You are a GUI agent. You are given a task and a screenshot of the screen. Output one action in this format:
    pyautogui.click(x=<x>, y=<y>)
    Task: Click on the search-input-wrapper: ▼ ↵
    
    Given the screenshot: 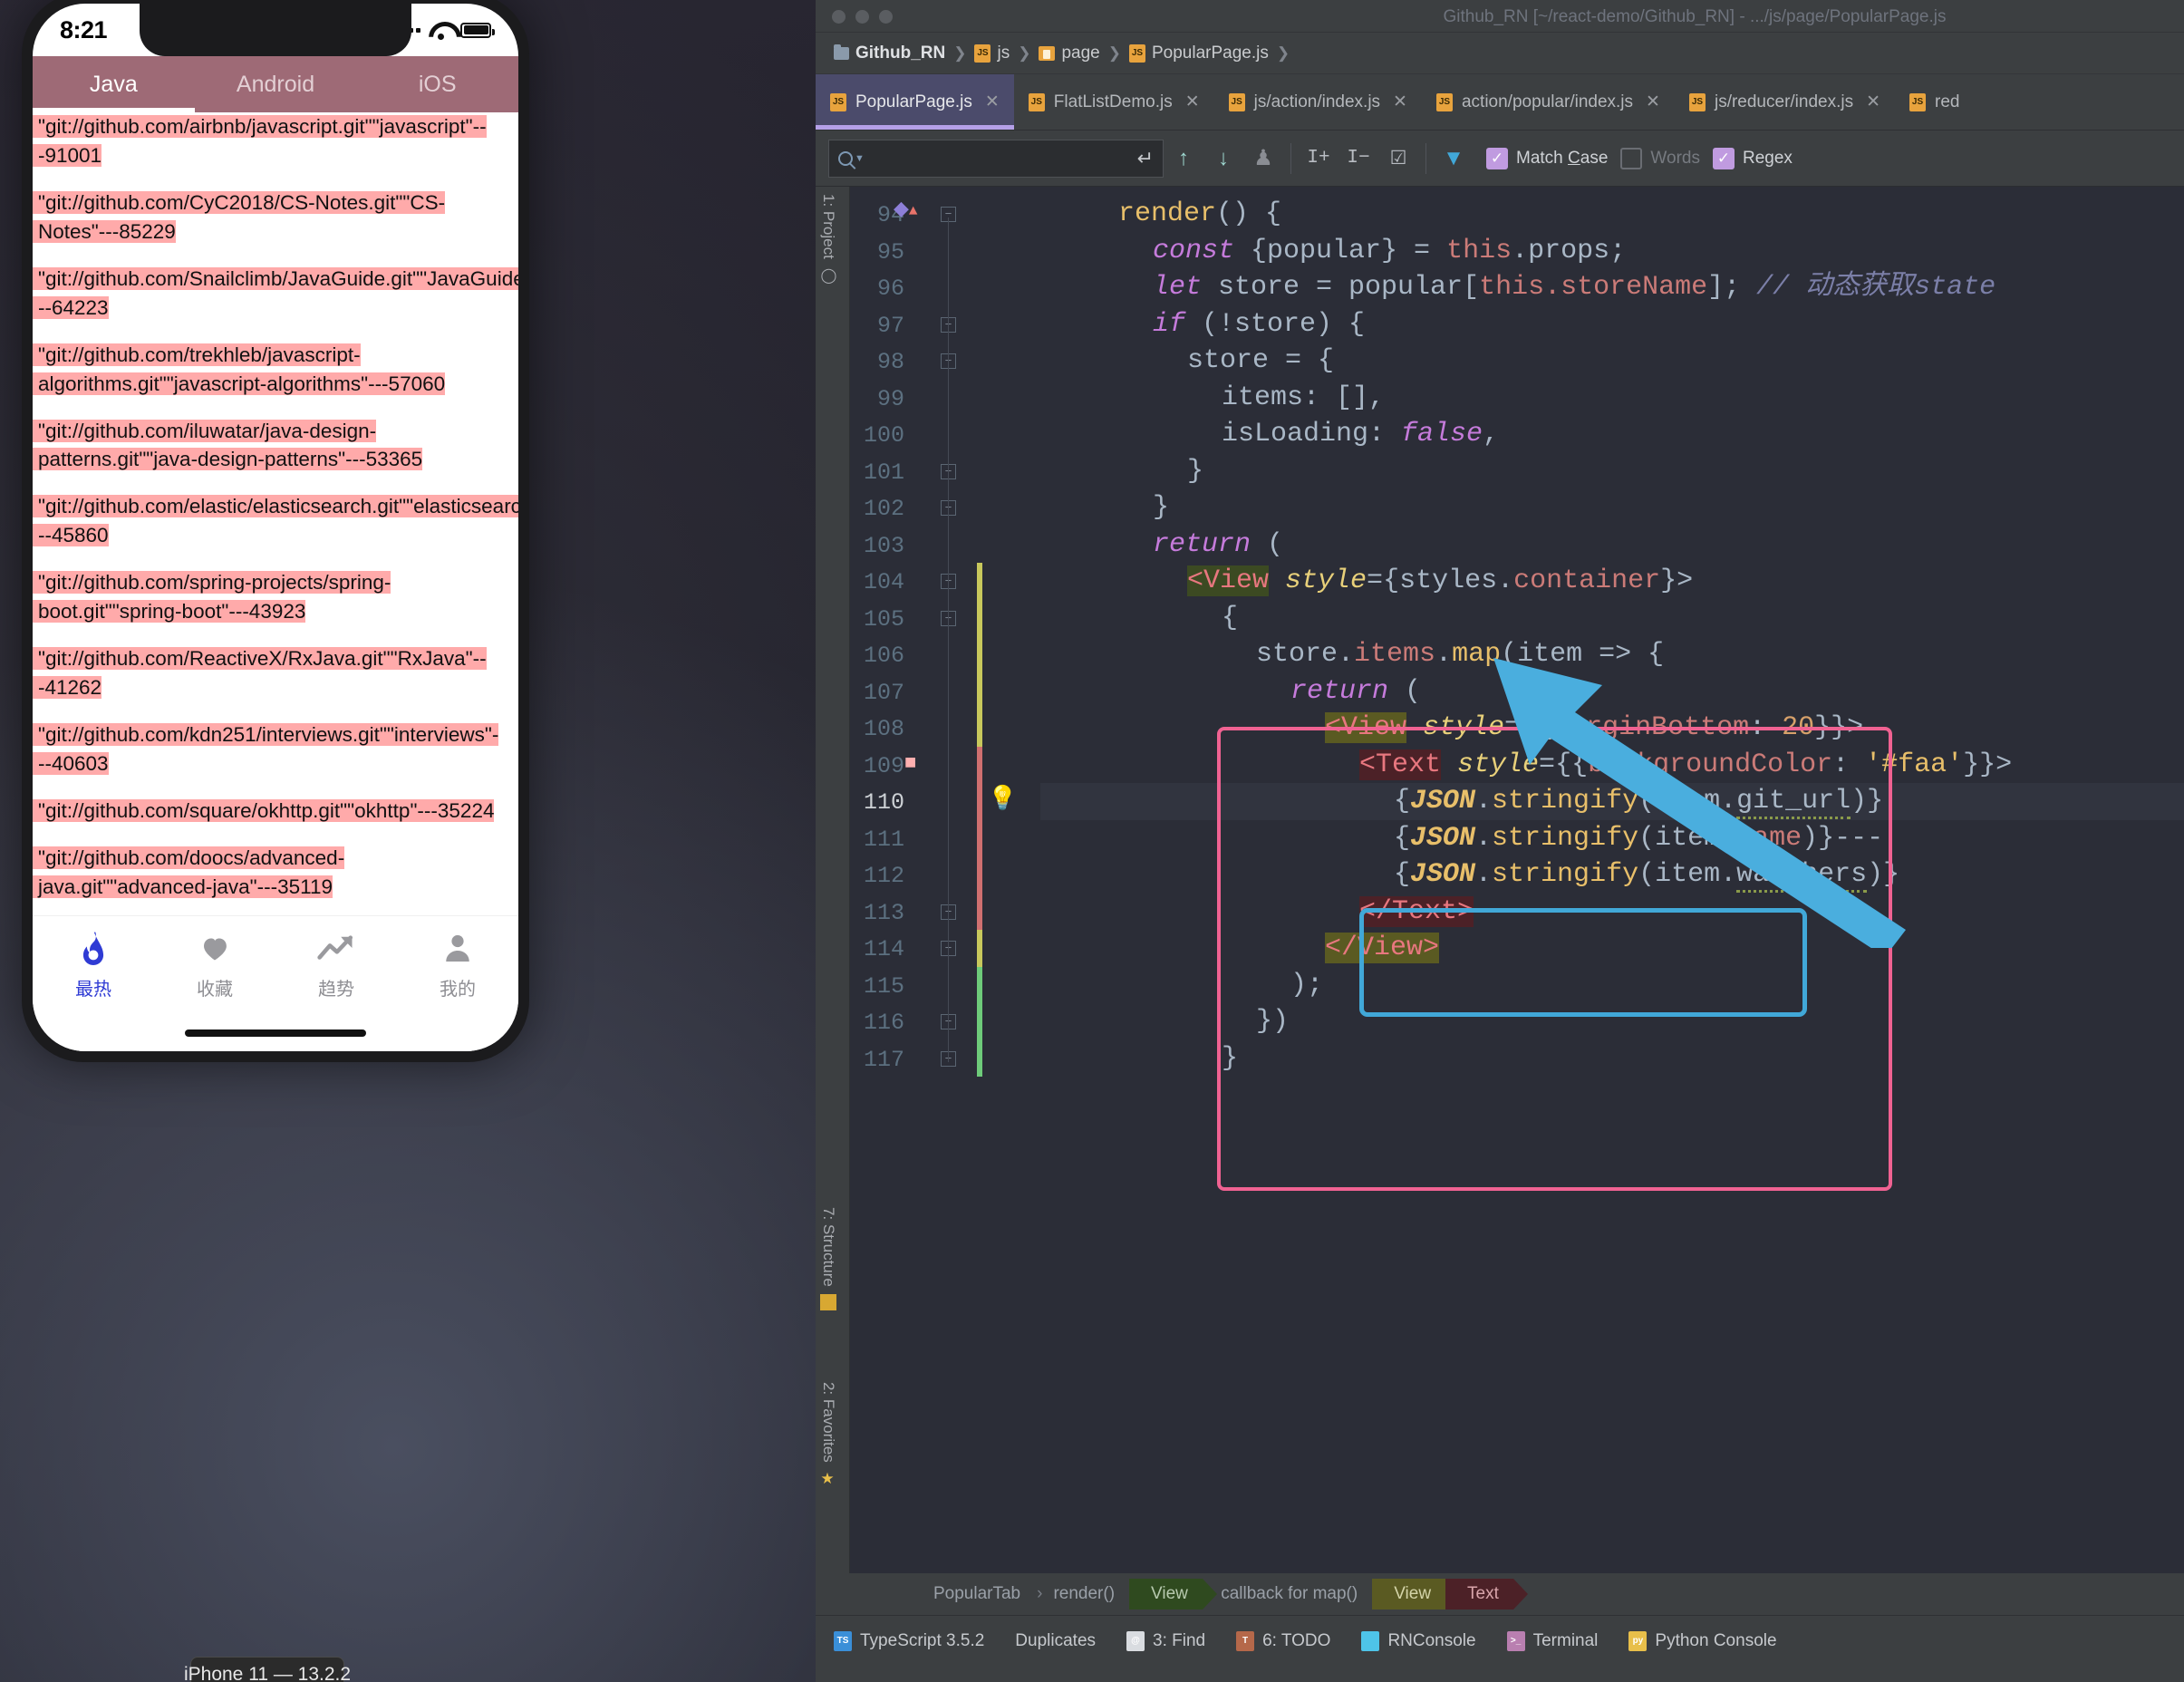 What is the action you would take?
    pyautogui.click(x=996, y=158)
    